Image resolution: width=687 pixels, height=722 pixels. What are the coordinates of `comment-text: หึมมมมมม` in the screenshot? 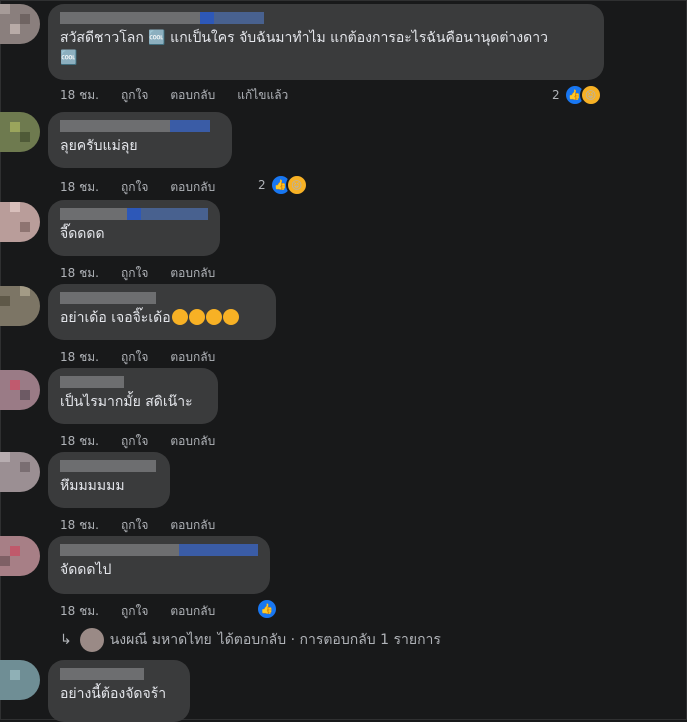 It's located at (92, 486).